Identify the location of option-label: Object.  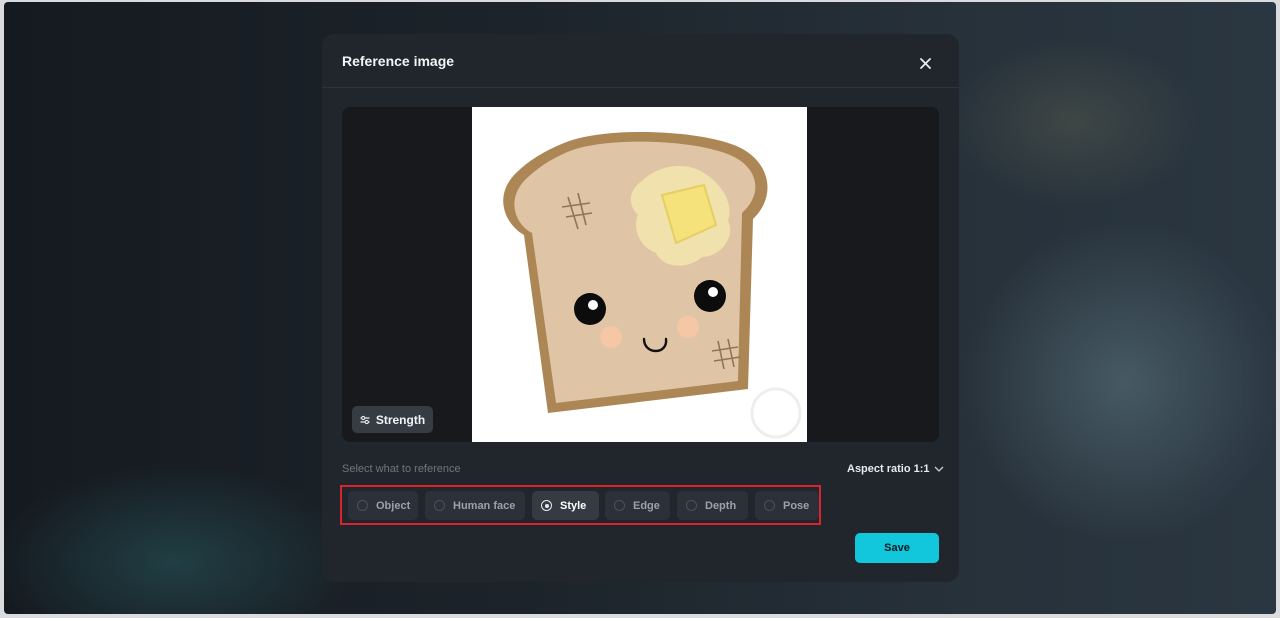
(393, 505).